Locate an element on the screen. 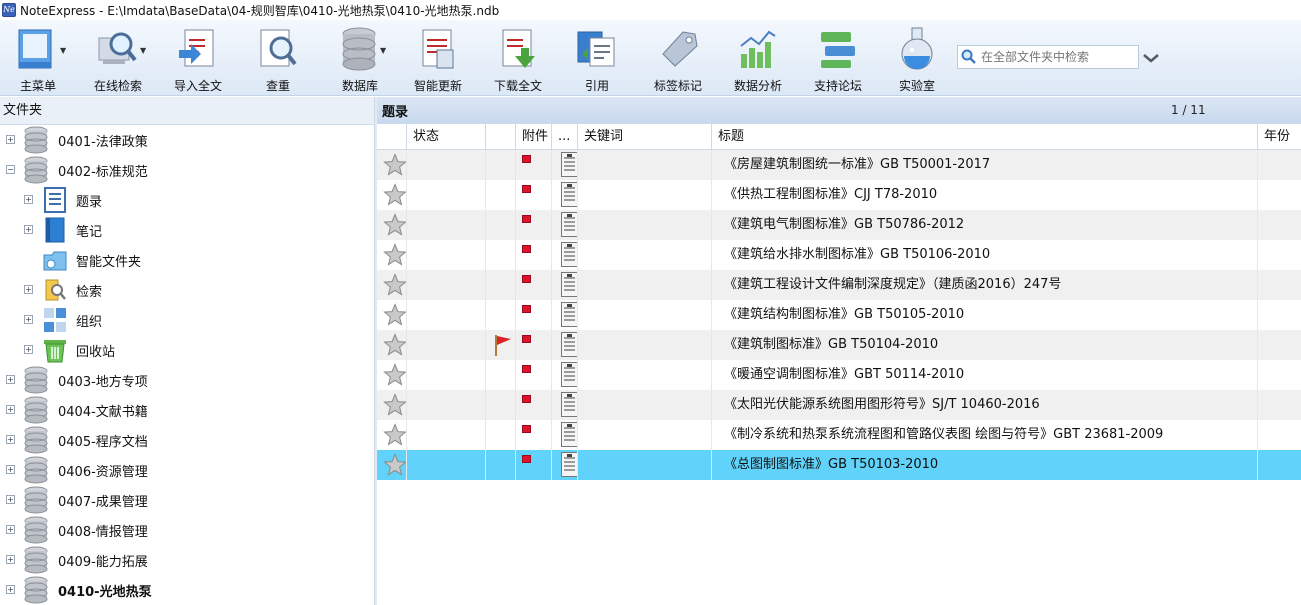 Image resolution: width=1301 pixels, height=605 pixels. main-menu-button: 主菜单 ▼ is located at coordinates (38, 58).